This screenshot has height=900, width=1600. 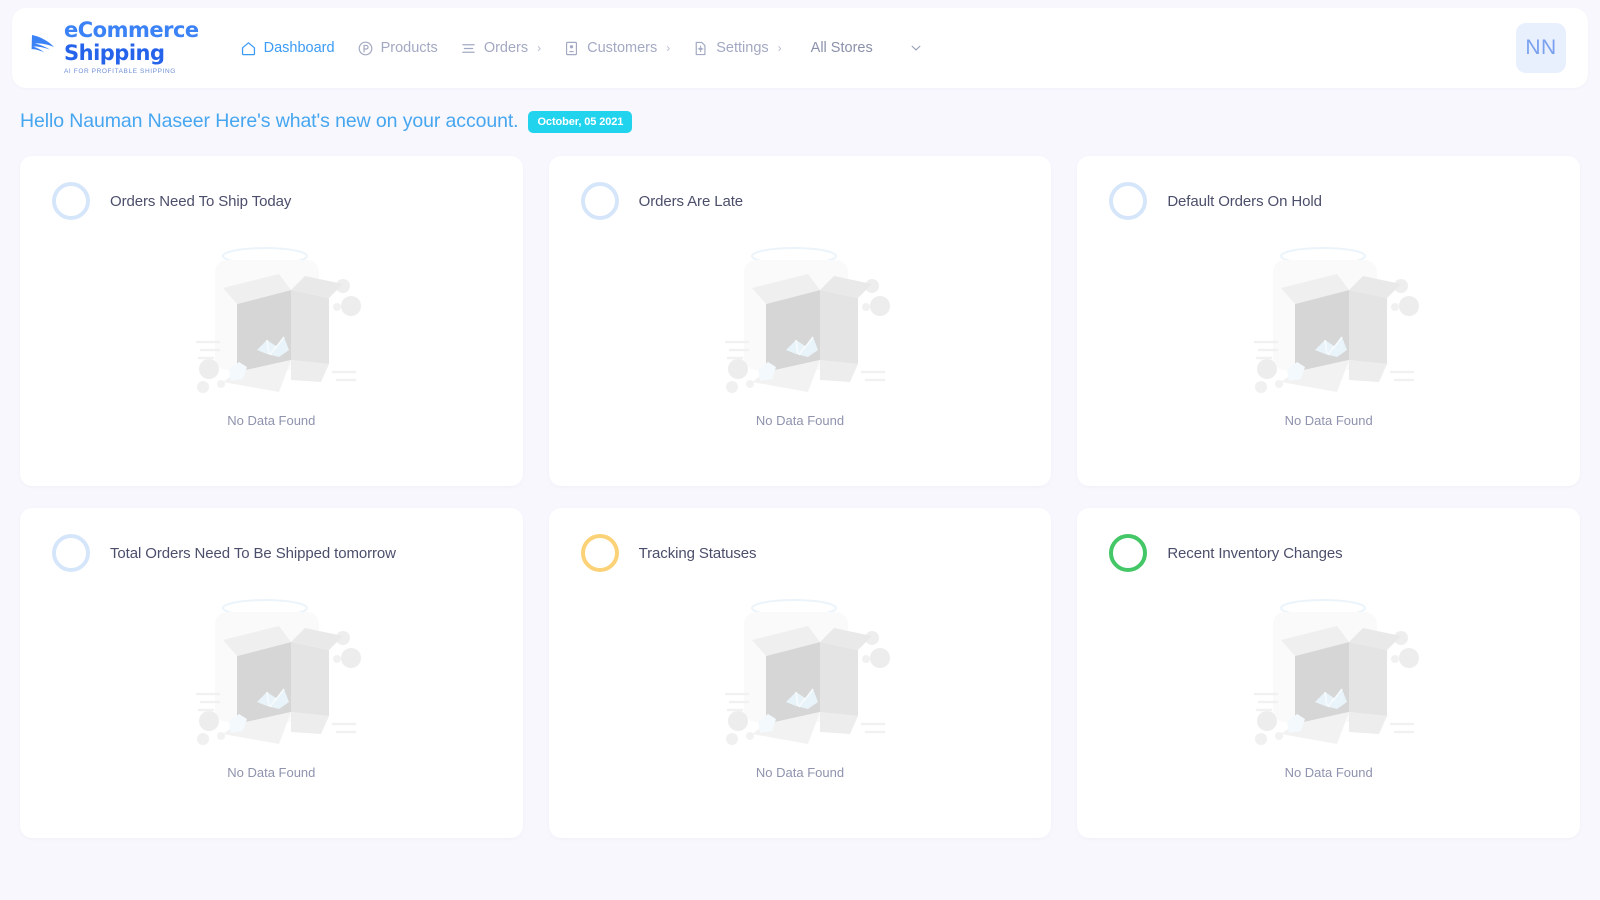 What do you see at coordinates (253, 553) in the screenshot?
I see `card-title: Total Orders Need To Be Shipped tomorrow` at bounding box center [253, 553].